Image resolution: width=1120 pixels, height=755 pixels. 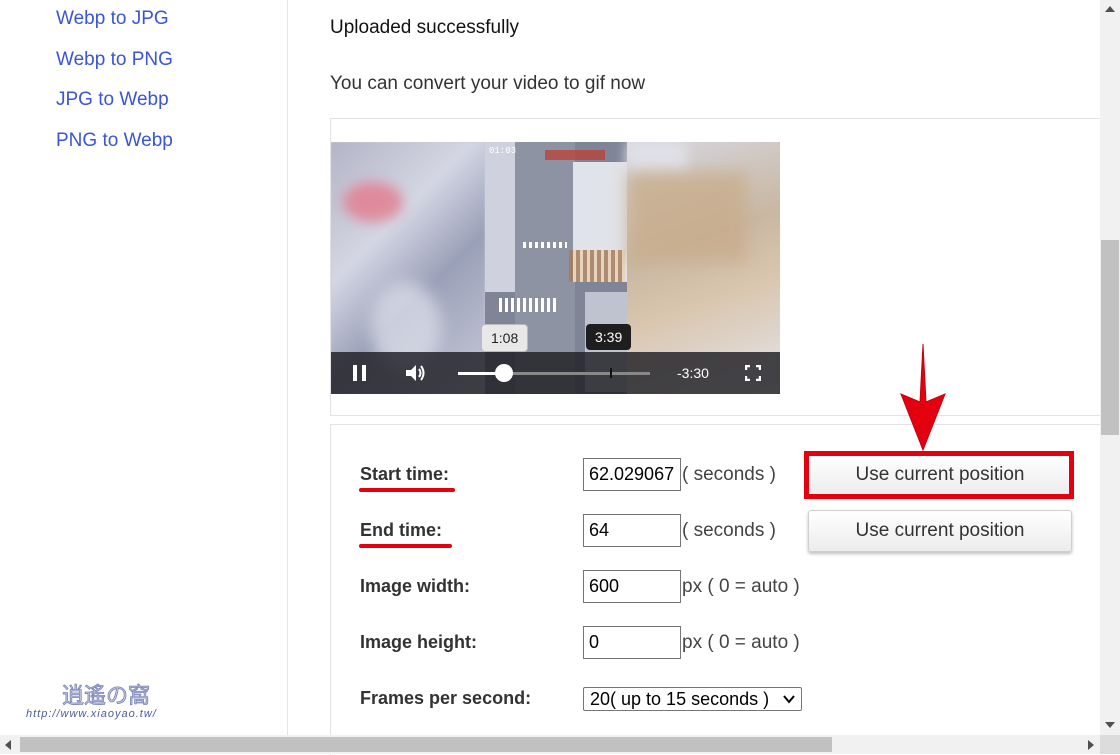 I want to click on vertical-scroll-thumb, so click(x=1110, y=337).